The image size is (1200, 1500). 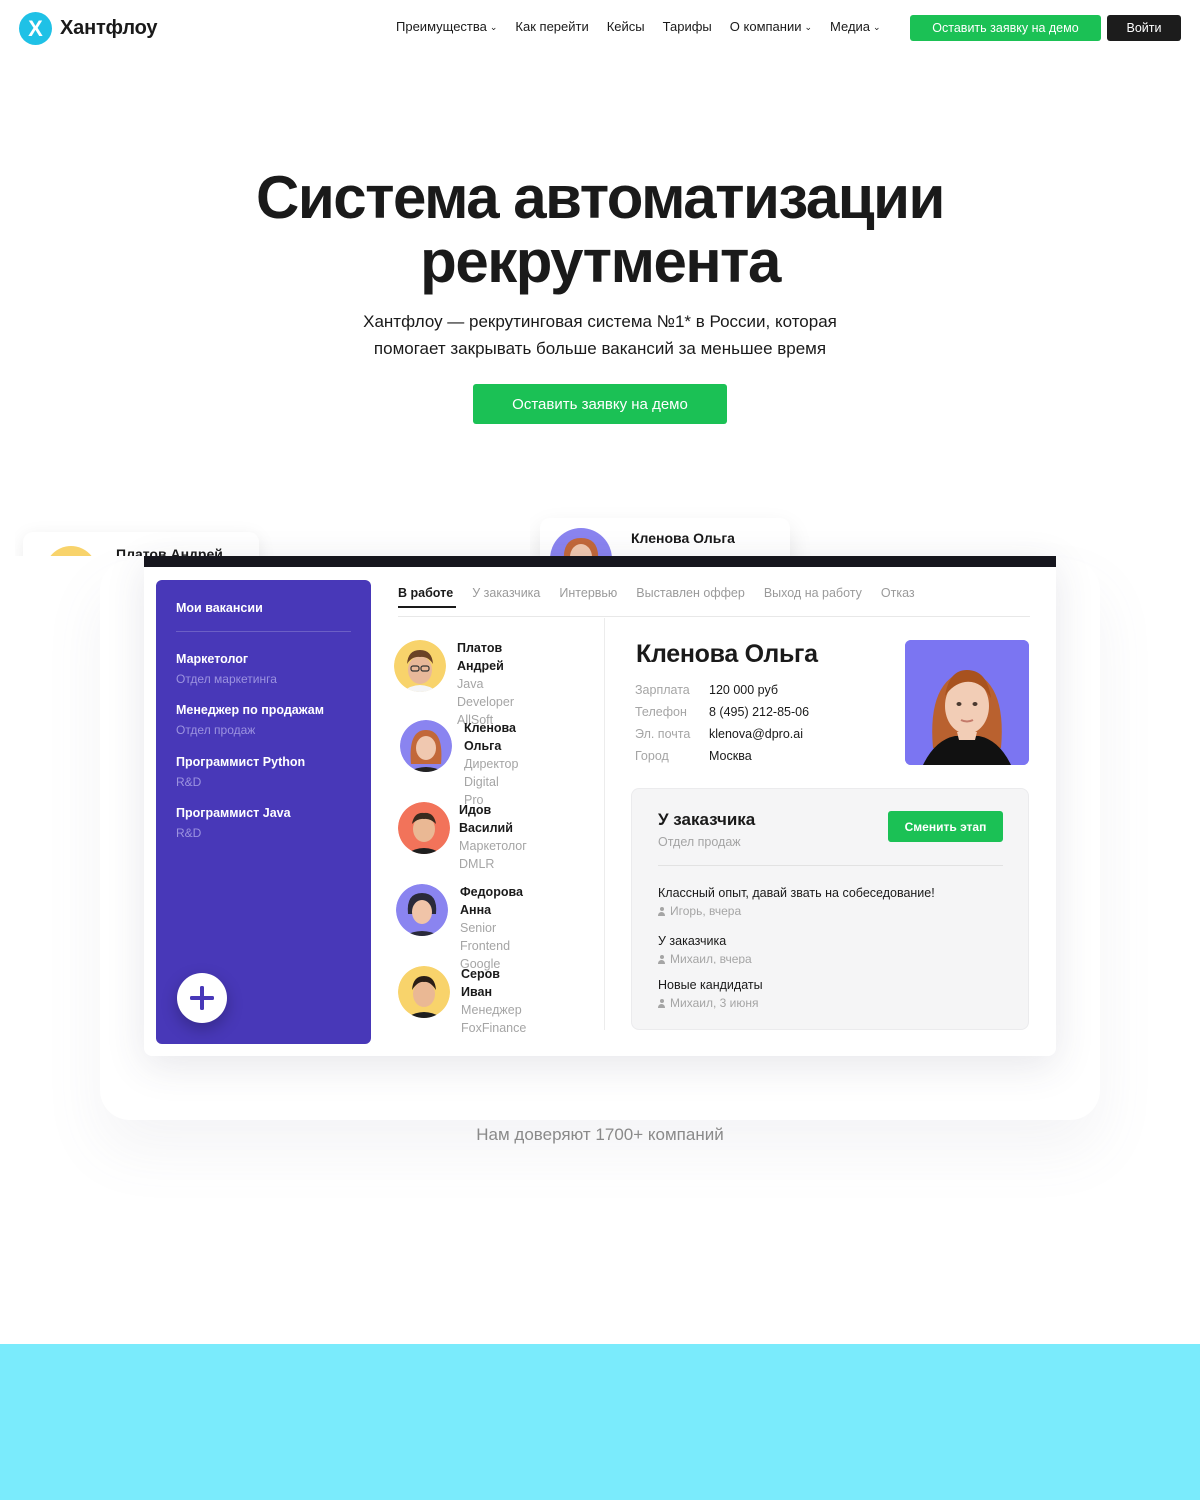 What do you see at coordinates (491, 901) in the screenshot?
I see `candidate-name: Федорова Анна` at bounding box center [491, 901].